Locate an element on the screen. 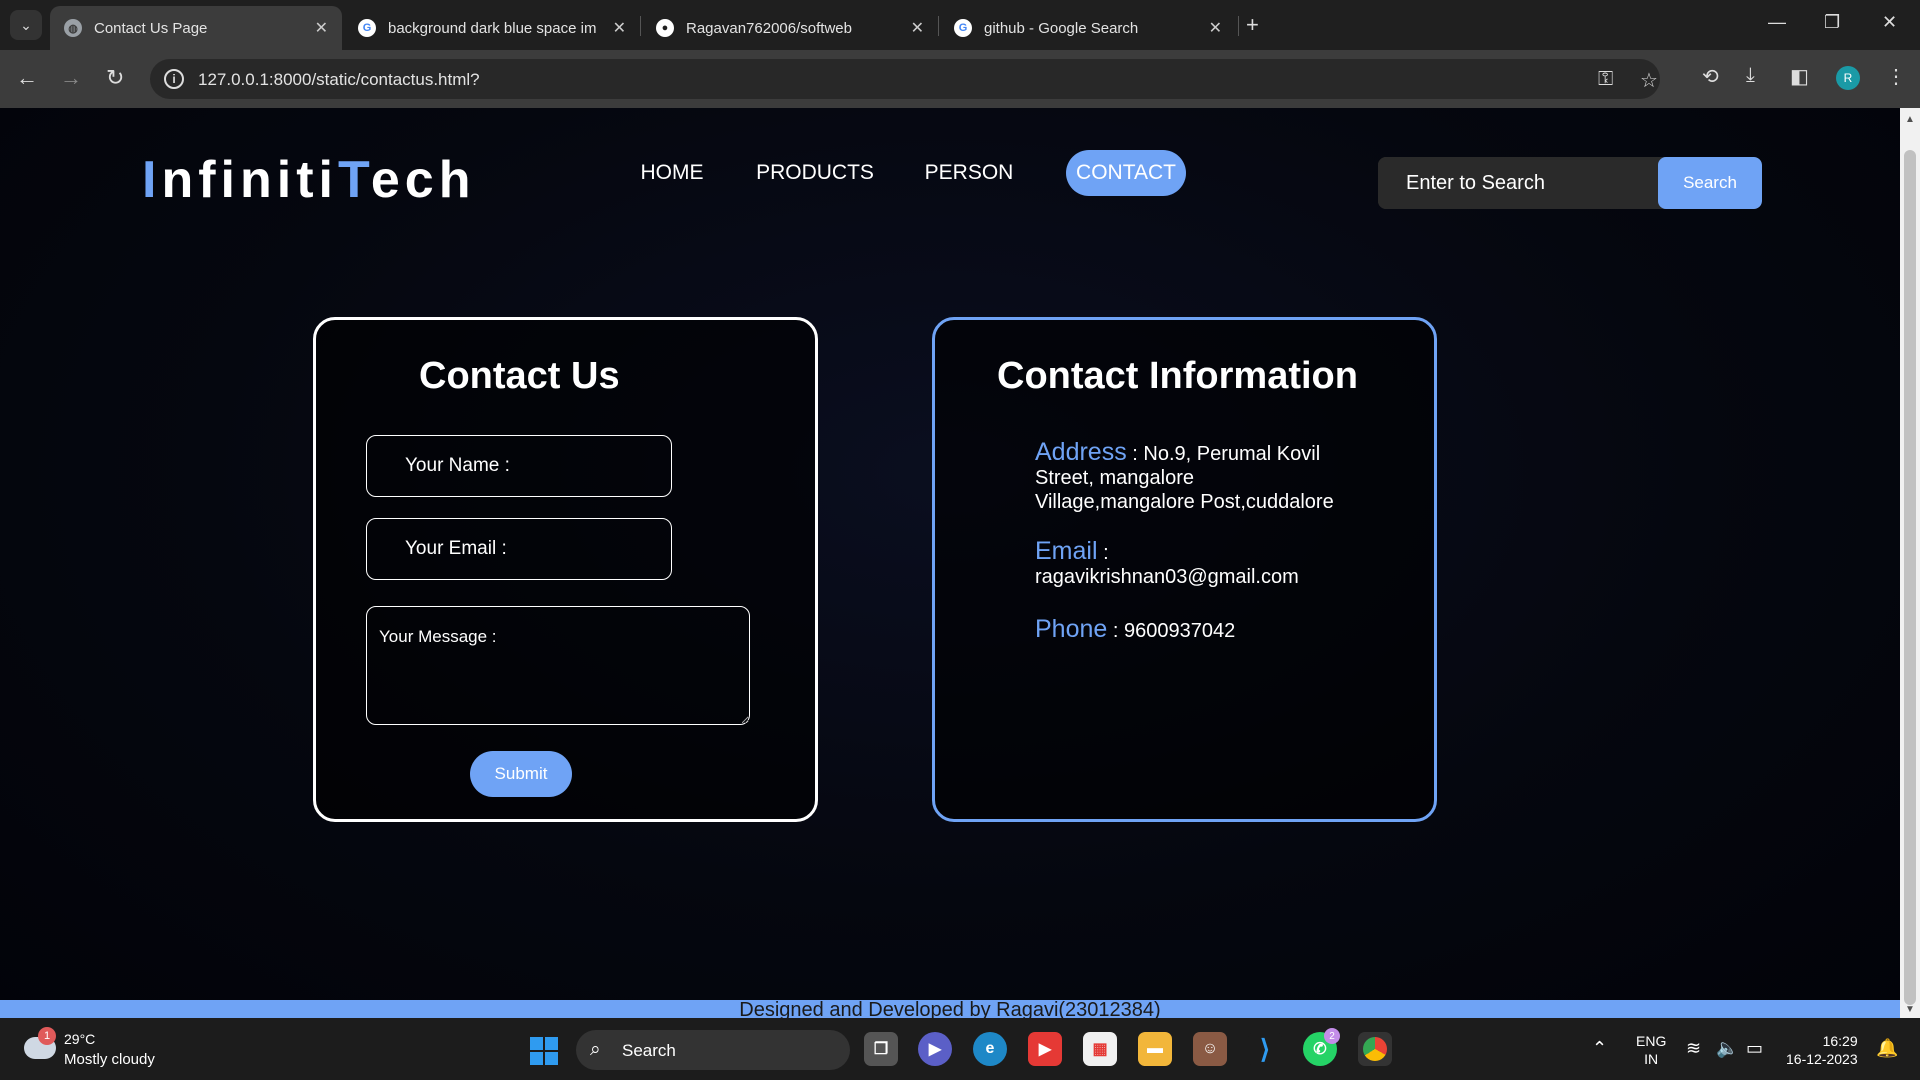 This screenshot has height=1080, width=1920. url-text: 127.0.0.1:8000/static/contactus.html? is located at coordinates (339, 80).